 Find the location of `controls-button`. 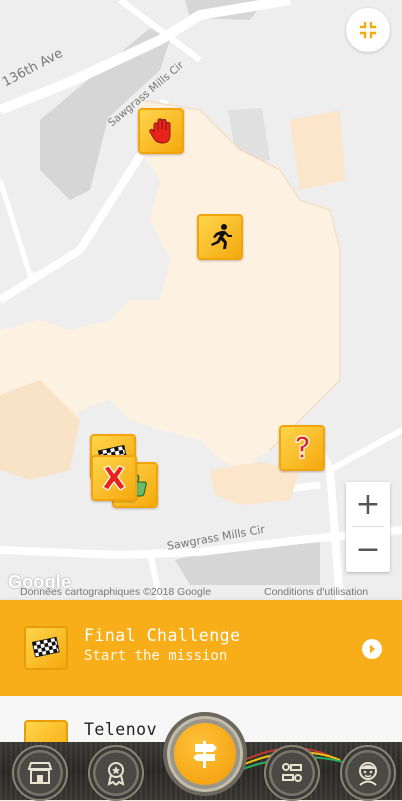

controls-button is located at coordinates (292, 773).